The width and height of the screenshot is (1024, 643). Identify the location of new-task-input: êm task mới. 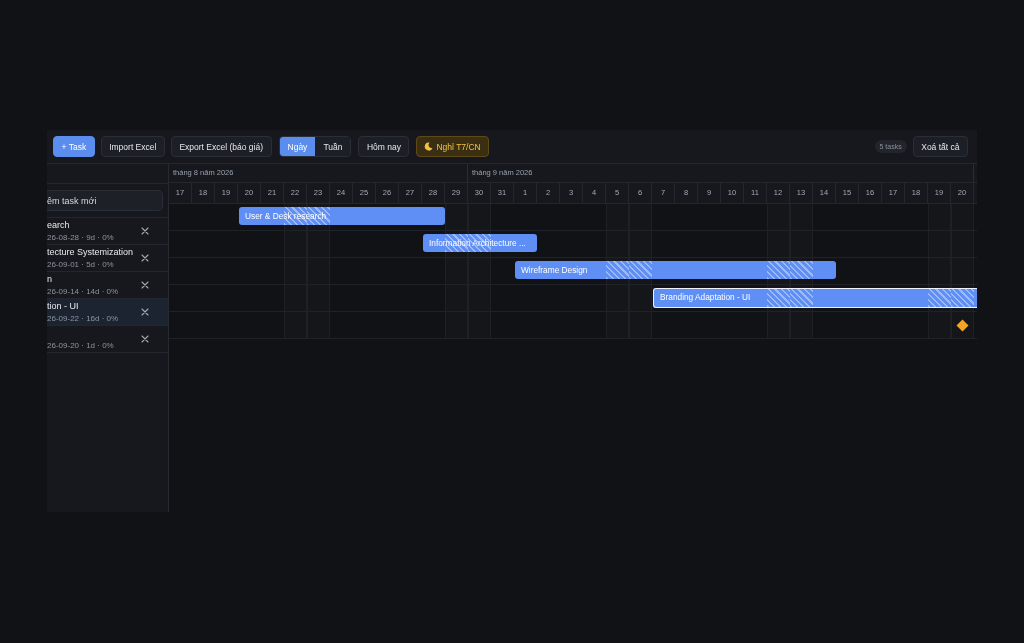
(105, 200).